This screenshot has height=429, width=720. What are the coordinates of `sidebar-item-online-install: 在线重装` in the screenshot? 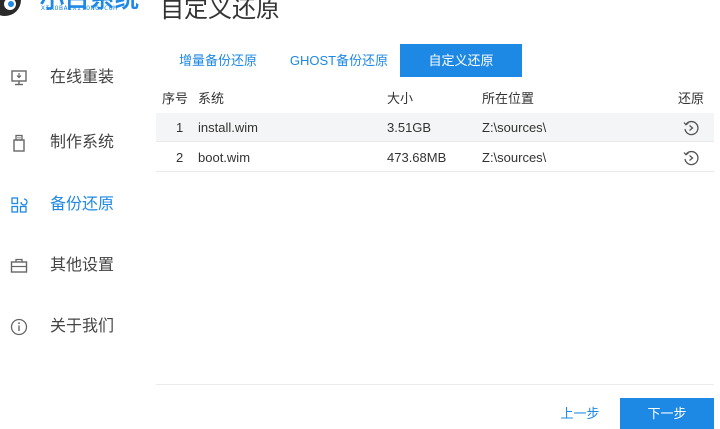 It's located at (70, 78).